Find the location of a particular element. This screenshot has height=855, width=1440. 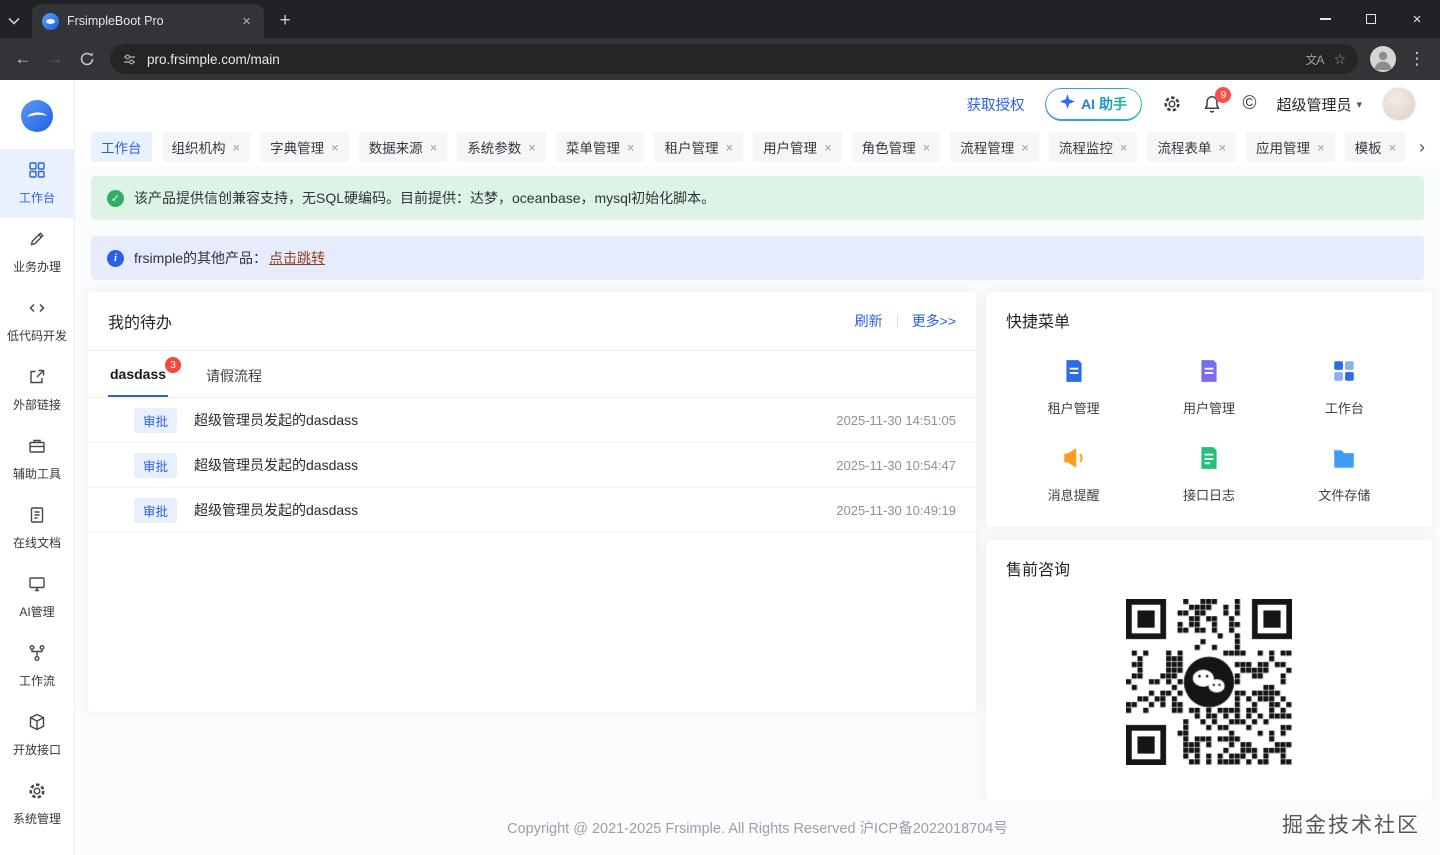

page-tab: 系统参数 × is located at coordinates (501, 147).